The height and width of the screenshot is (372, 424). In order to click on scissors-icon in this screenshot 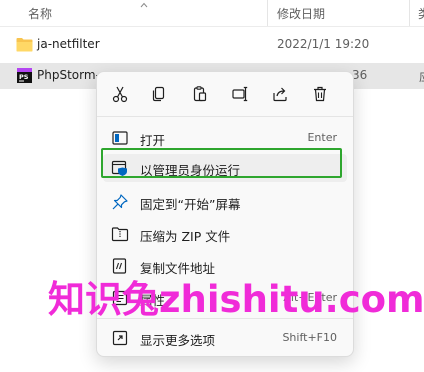, I will do `click(120, 94)`.